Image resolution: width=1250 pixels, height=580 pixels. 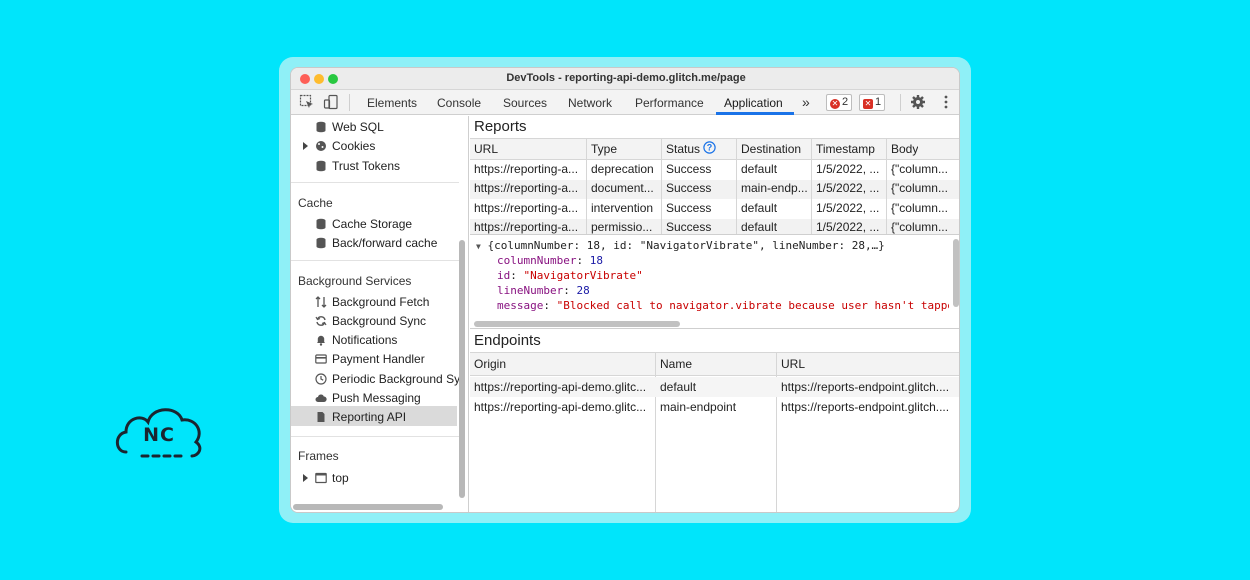 I want to click on reports-col-type: Type, so click(x=604, y=149).